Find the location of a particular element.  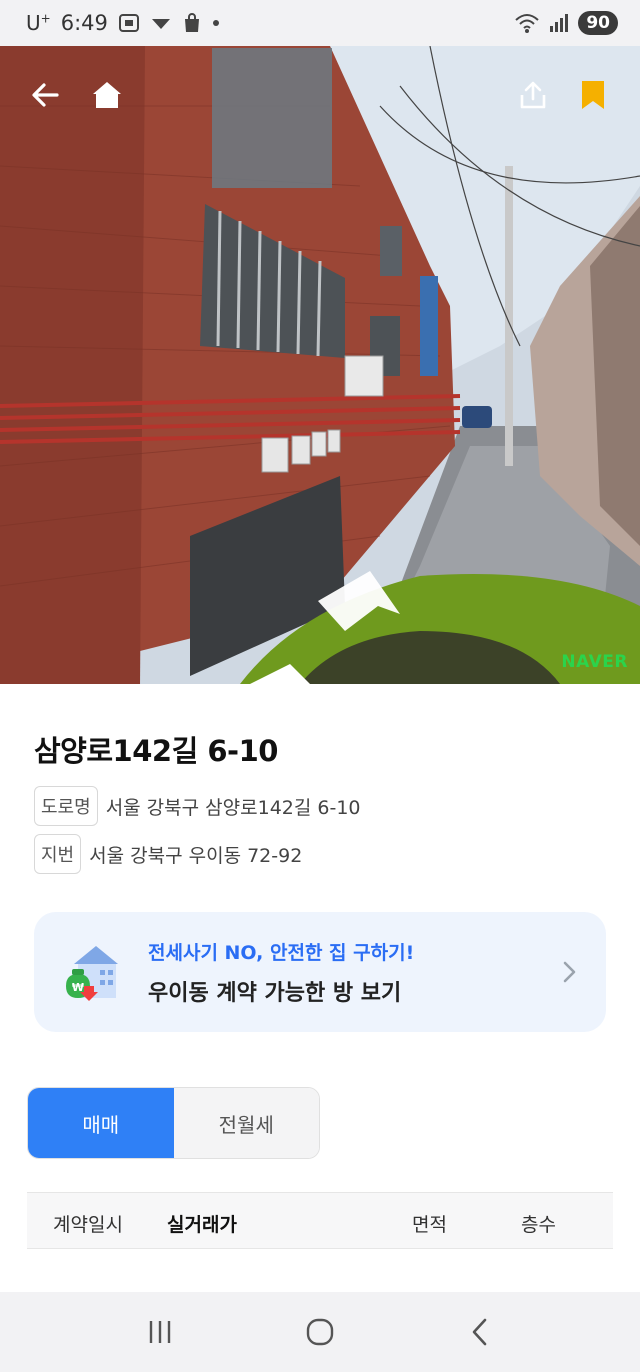

road-address-tag: 도로명 is located at coordinates (66, 806).